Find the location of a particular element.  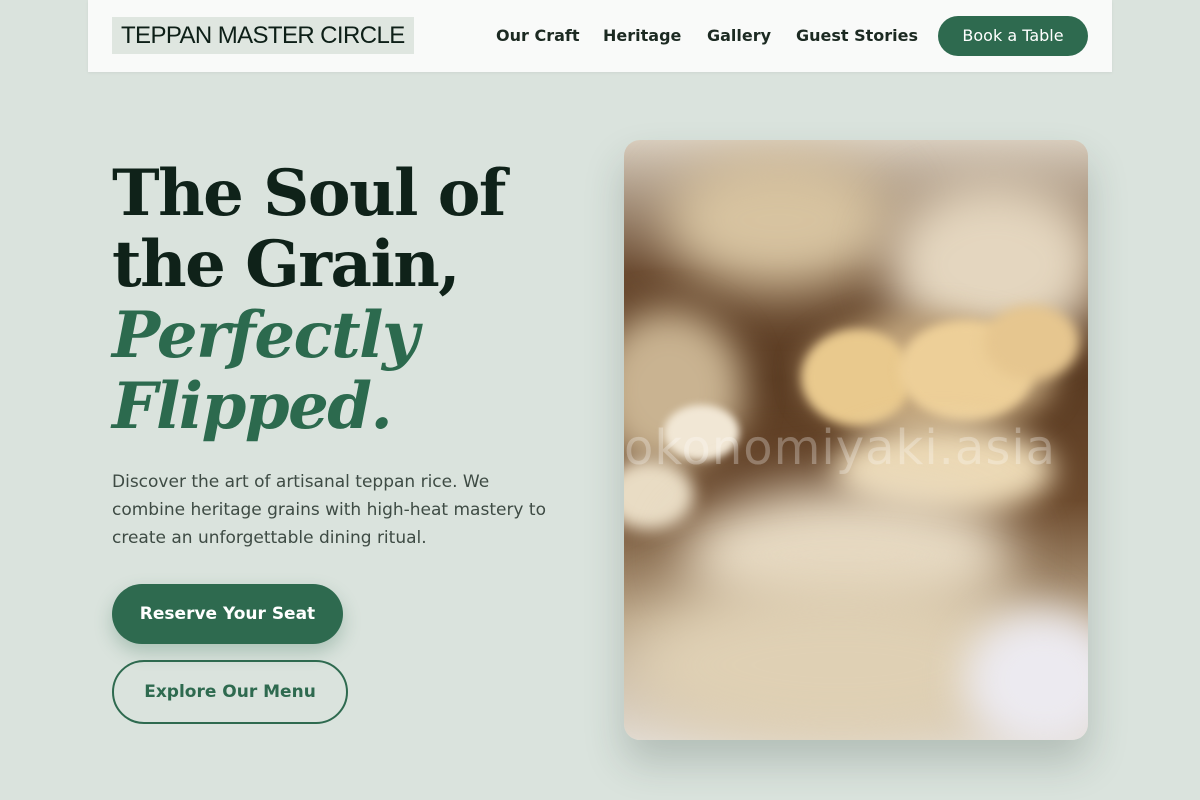

reserve-seat-button: Reserve Your Seat is located at coordinates (227, 614).